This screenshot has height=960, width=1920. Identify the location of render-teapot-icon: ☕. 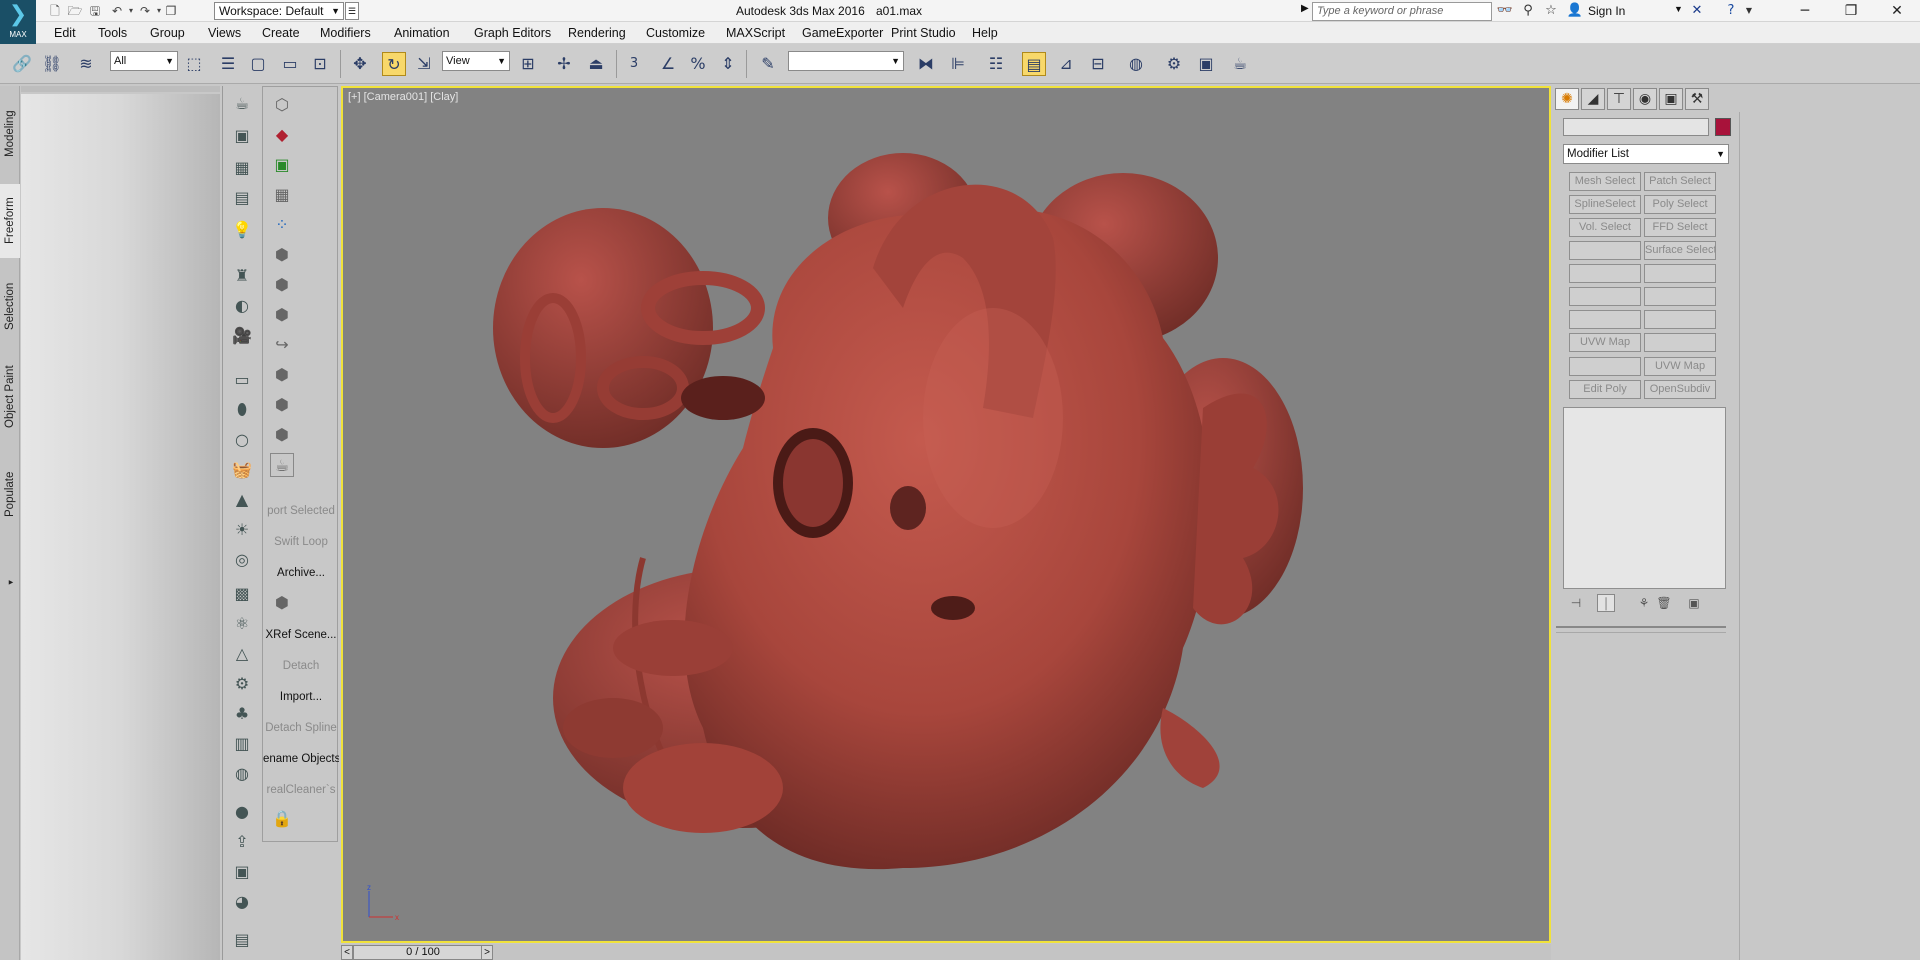
(1240, 64).